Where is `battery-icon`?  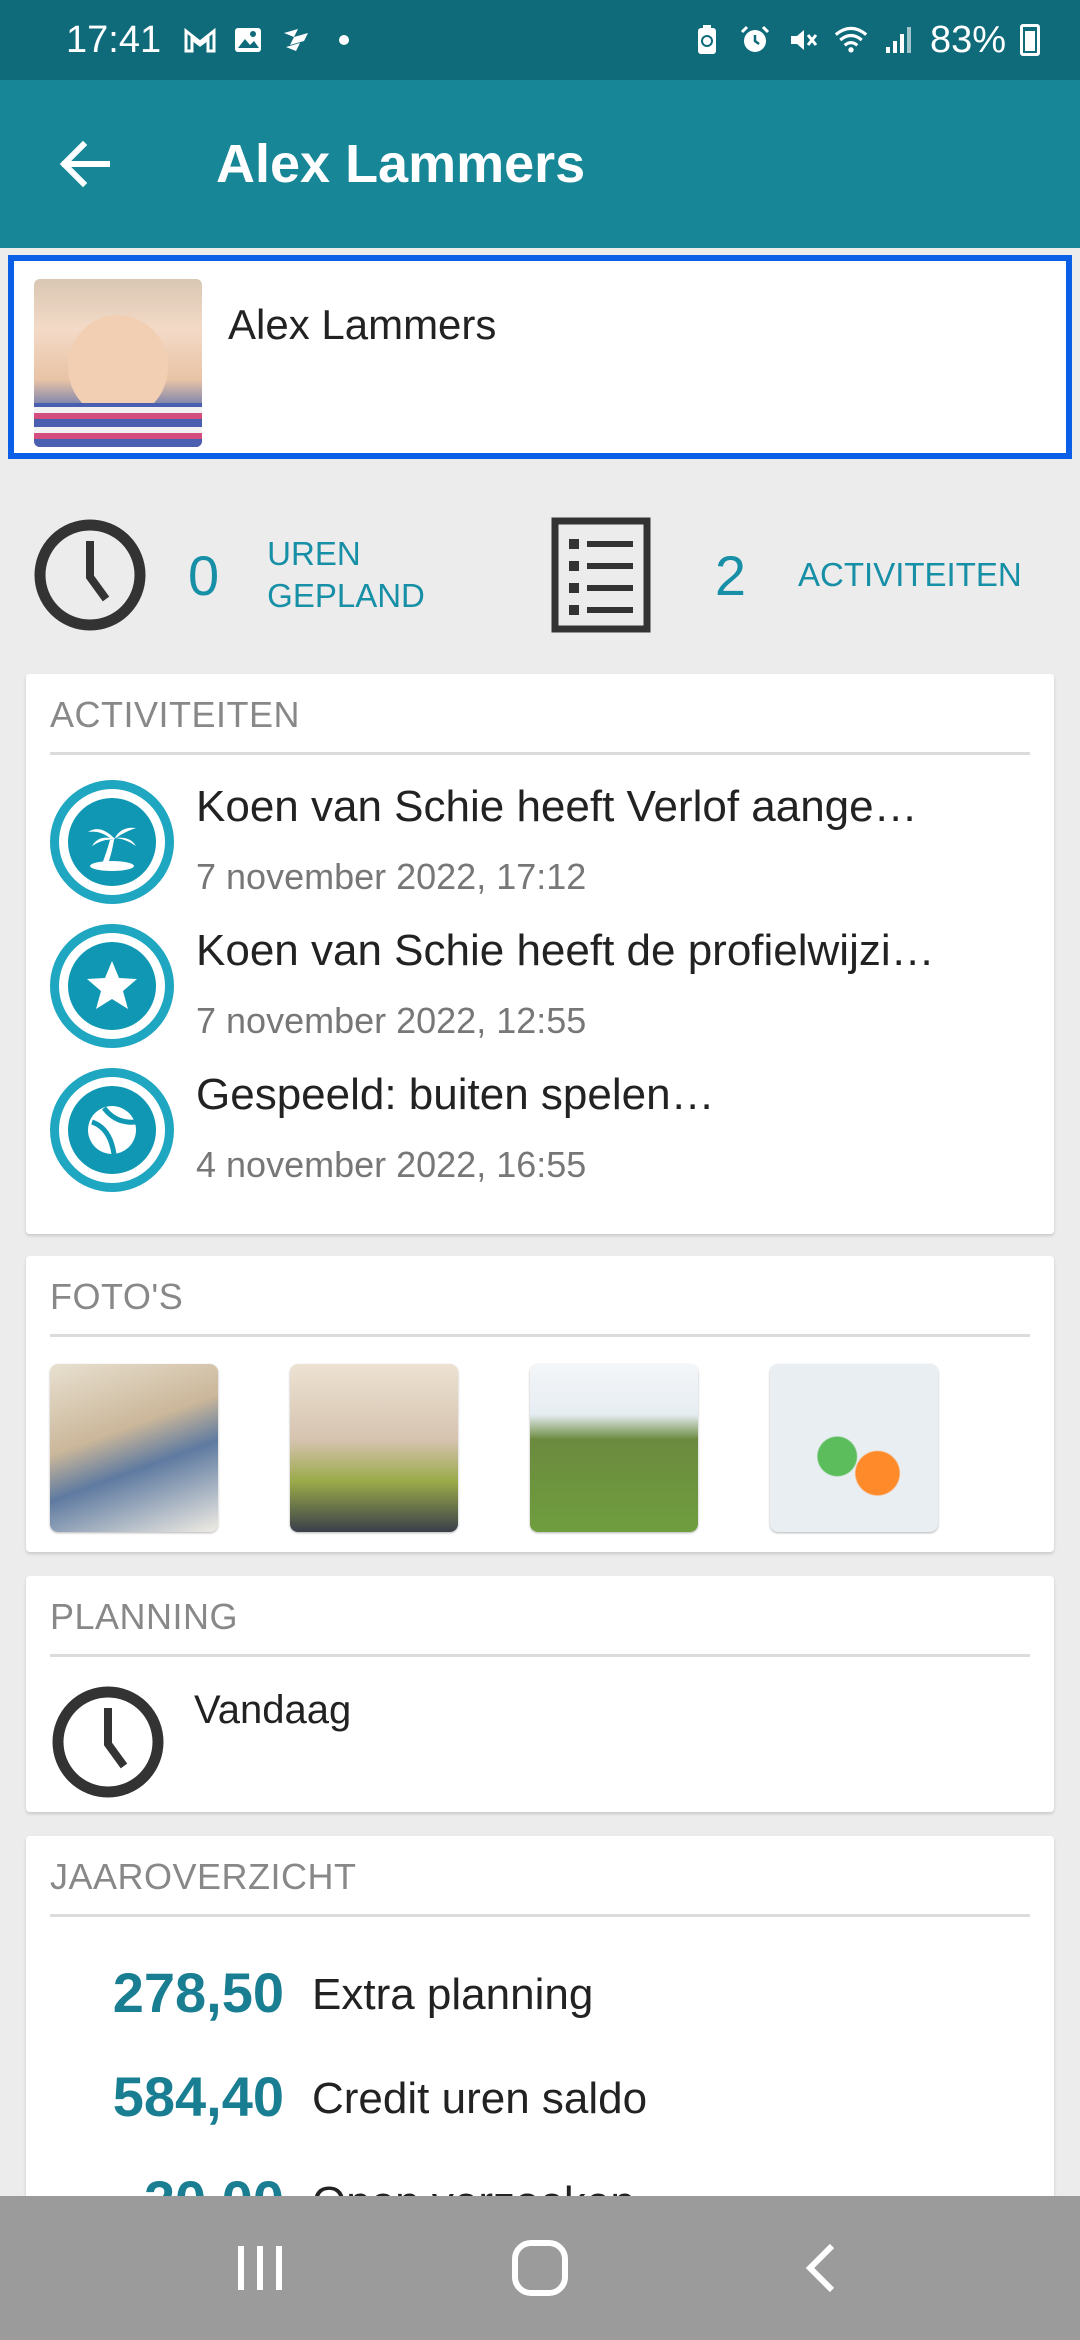
battery-icon is located at coordinates (1030, 40).